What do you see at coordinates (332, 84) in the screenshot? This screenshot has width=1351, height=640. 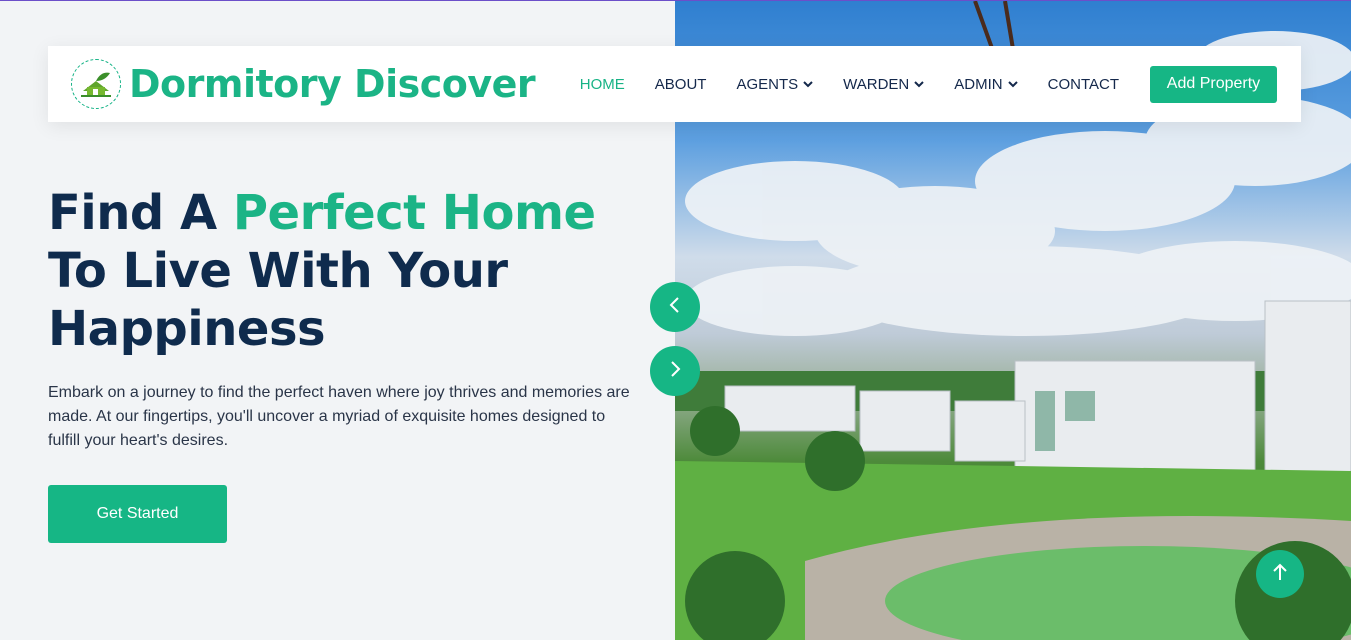 I see `brand-name: Dormitory Discover` at bounding box center [332, 84].